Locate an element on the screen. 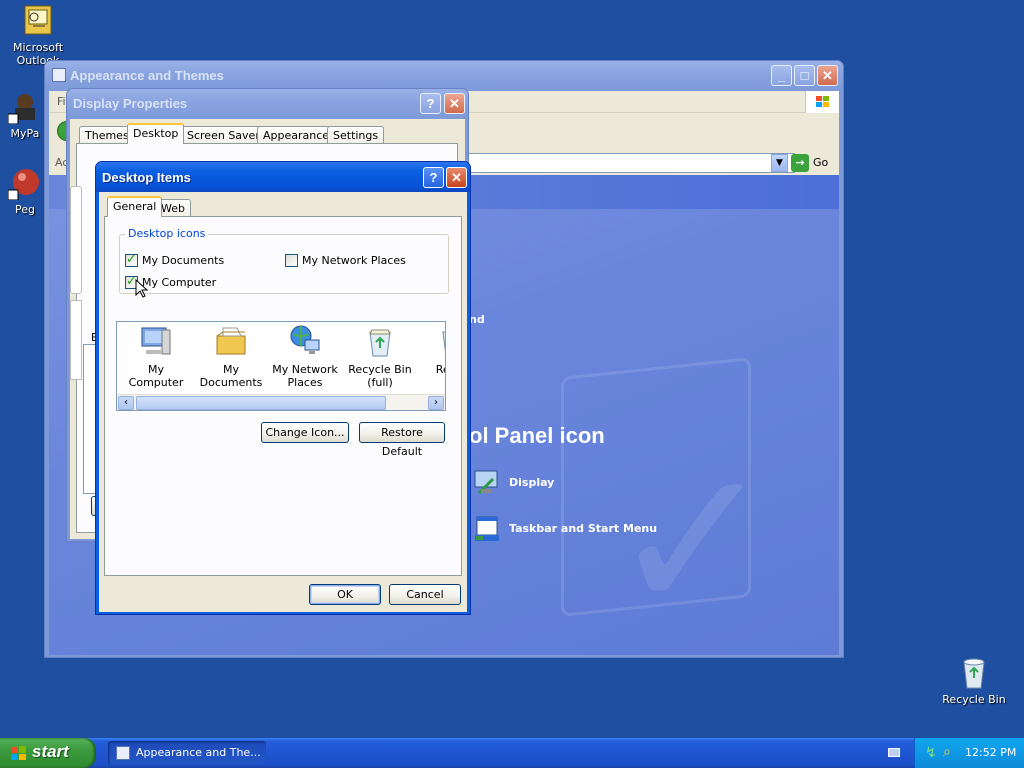 The height and width of the screenshot is (768, 1024). icon-label: Rec (e is located at coordinates (440, 369).